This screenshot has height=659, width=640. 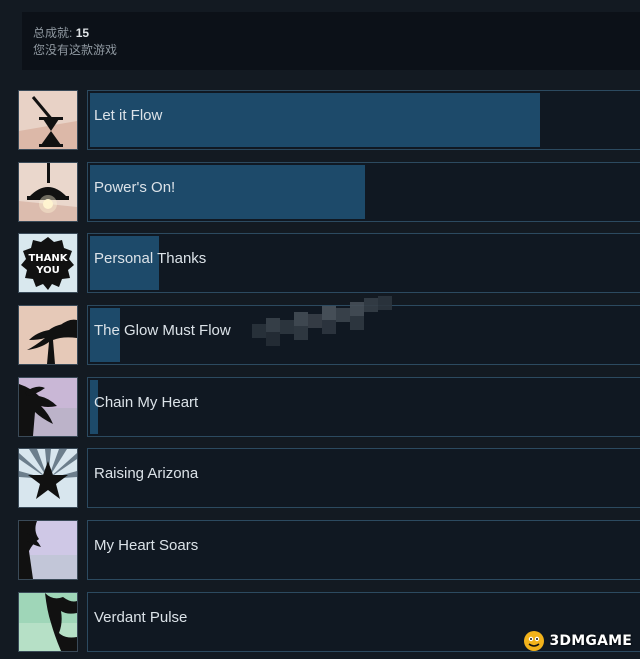 I want to click on watermark: 3DMGAME, so click(x=577, y=641).